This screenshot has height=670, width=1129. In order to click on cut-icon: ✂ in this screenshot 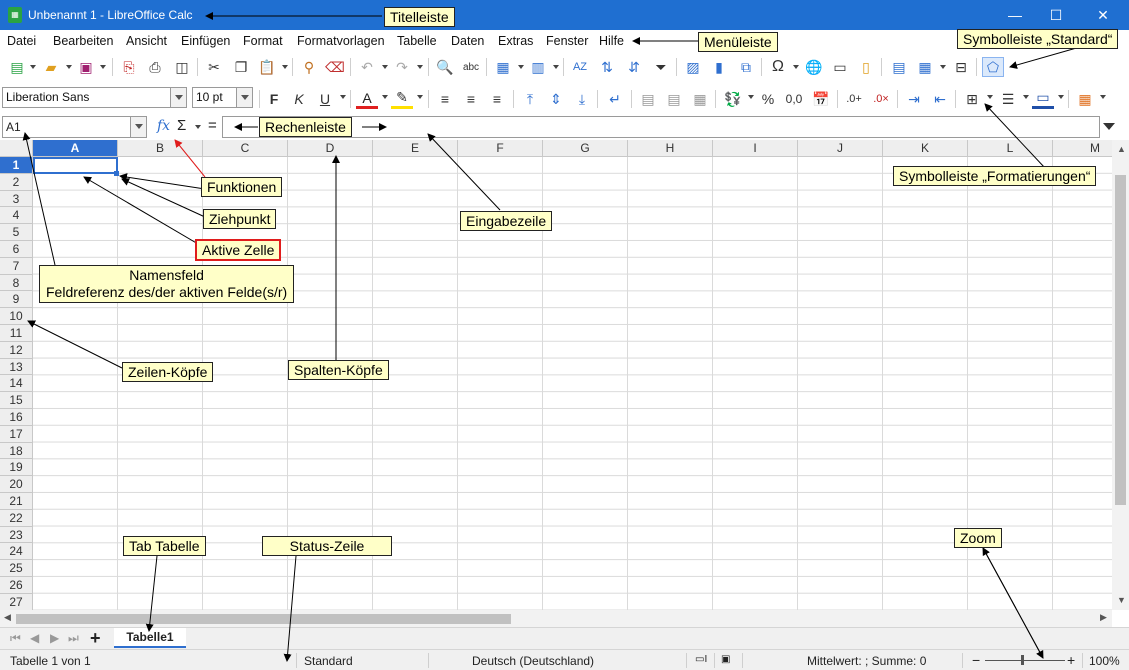, I will do `click(214, 67)`.